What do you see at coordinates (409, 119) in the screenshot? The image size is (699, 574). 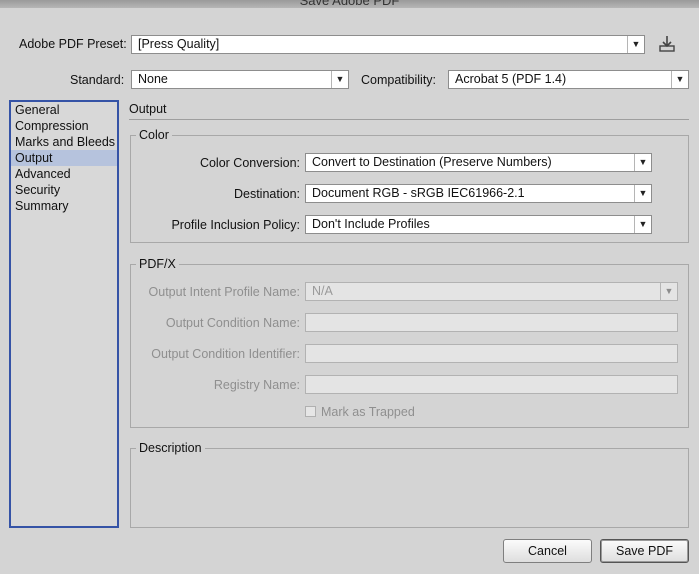 I see `panel-divider` at bounding box center [409, 119].